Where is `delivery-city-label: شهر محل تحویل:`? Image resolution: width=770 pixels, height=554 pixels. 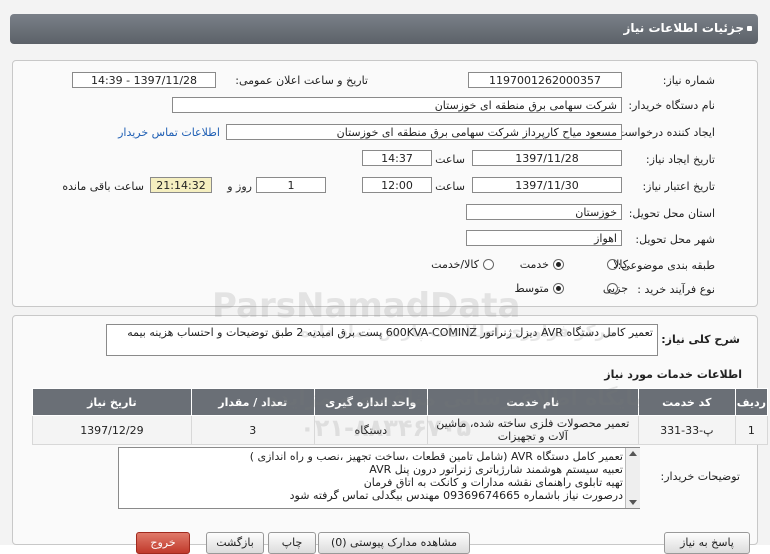
delivery-city-label: شهر محل تحویل: is located at coordinates (675, 239).